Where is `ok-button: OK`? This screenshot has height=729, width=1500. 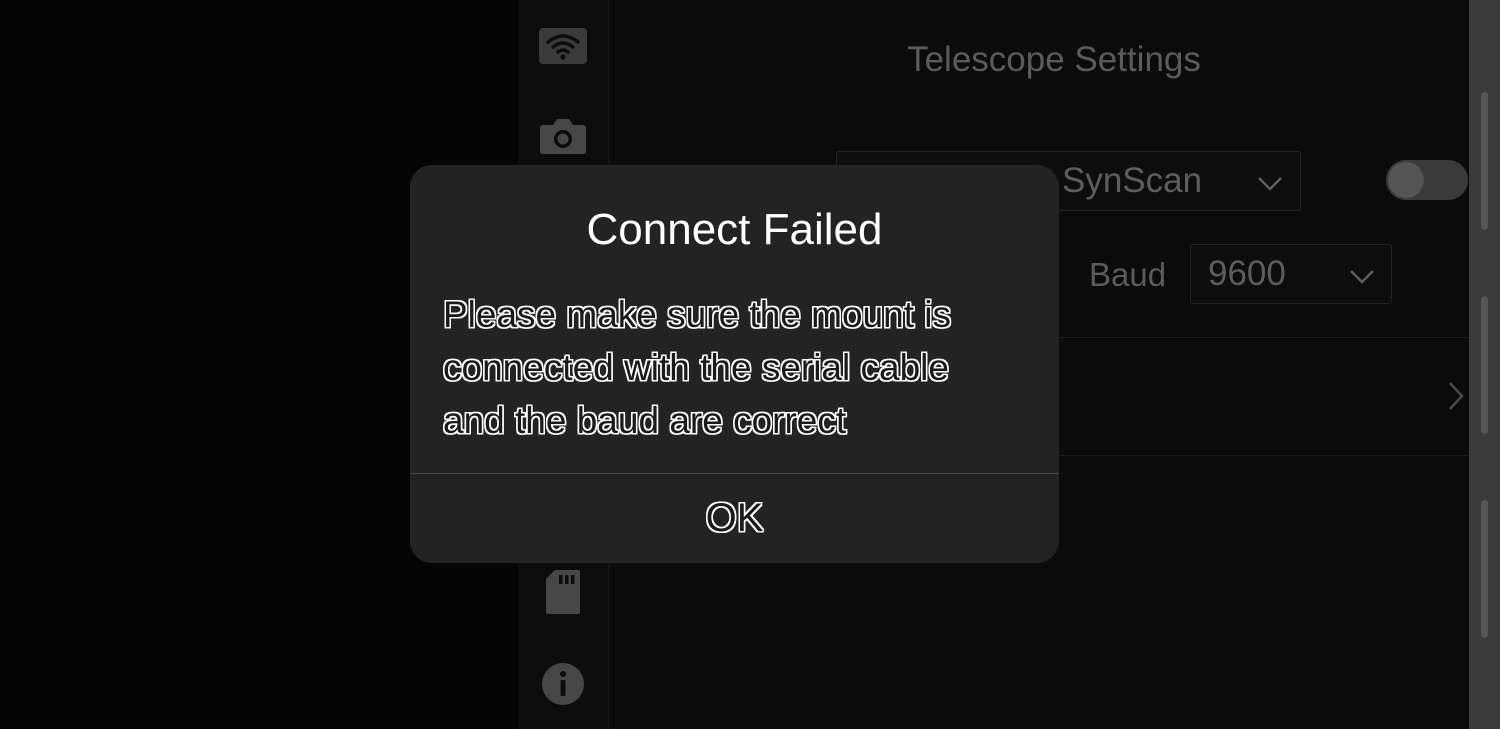 ok-button: OK is located at coordinates (734, 518).